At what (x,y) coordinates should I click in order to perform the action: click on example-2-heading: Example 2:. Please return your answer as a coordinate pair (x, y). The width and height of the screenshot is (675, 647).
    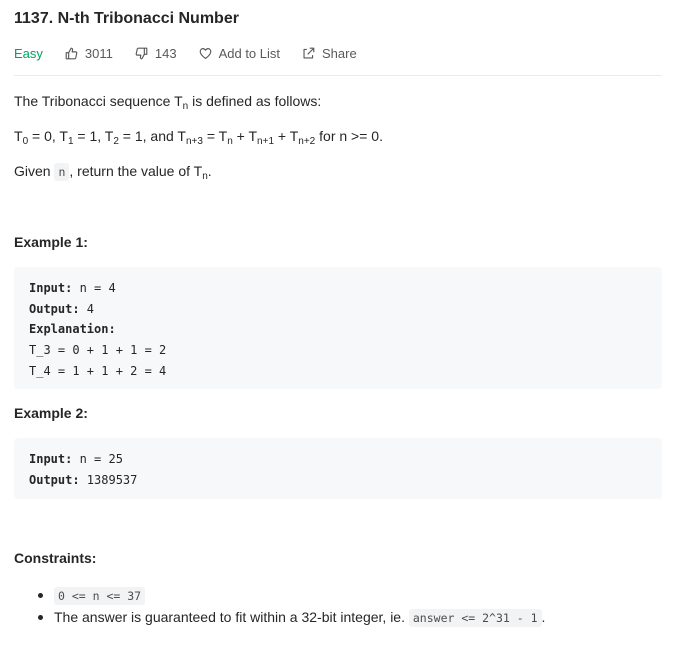
    Looking at the image, I should click on (51, 413).